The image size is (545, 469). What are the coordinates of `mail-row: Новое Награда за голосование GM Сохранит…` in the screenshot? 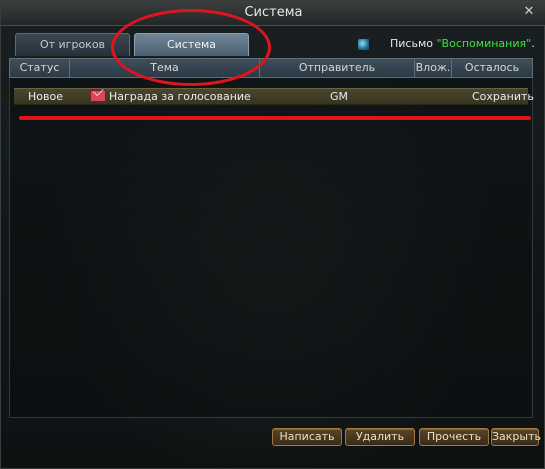 It's located at (274, 96).